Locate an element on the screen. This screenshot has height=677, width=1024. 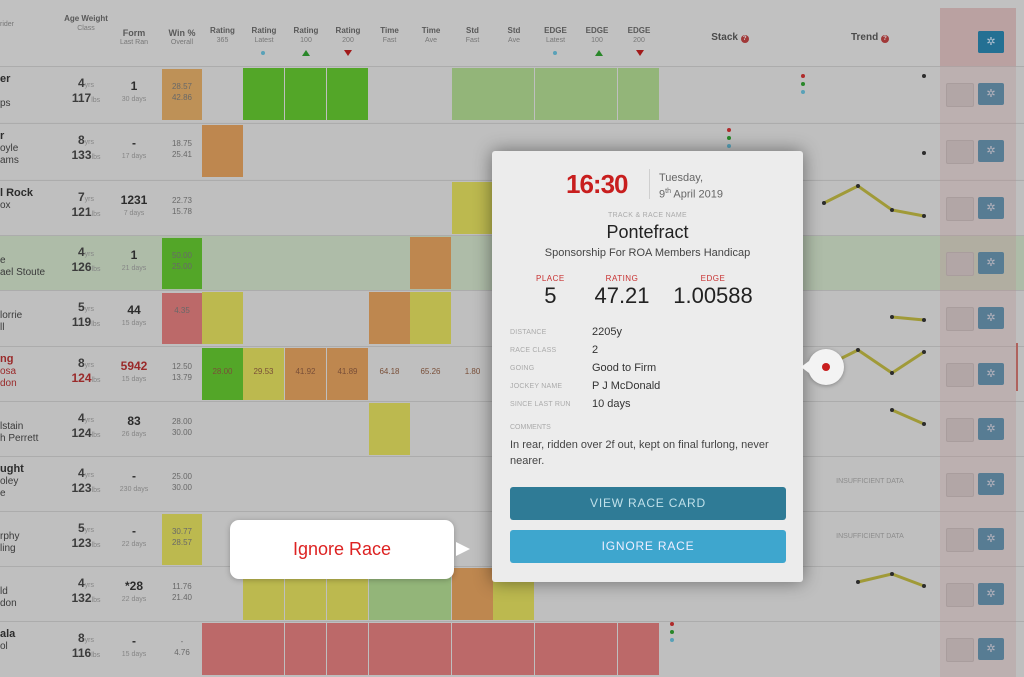
tutorial-callout: Ignore Race is located at coordinates (342, 549).